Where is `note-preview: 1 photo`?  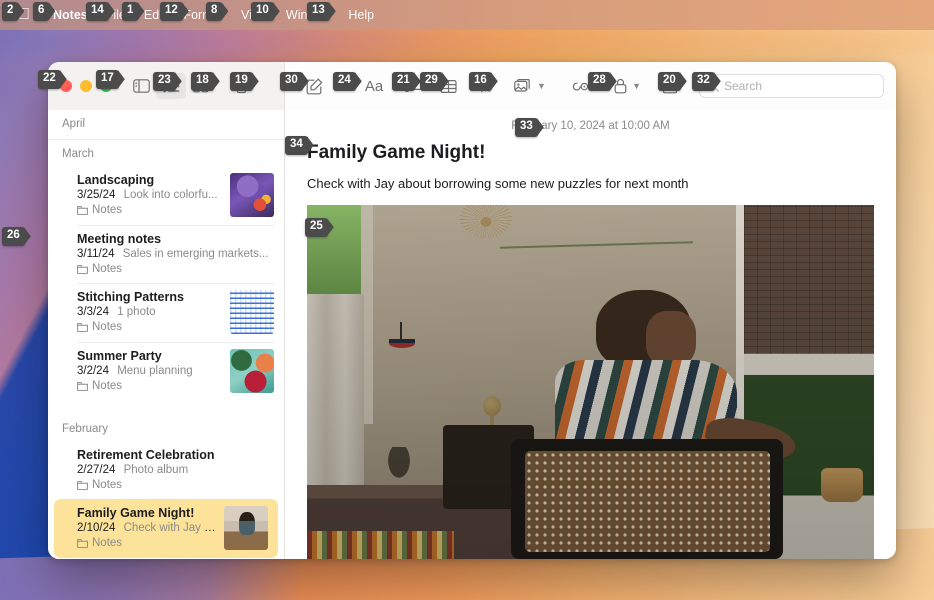
note-preview: 1 photo is located at coordinates (136, 312).